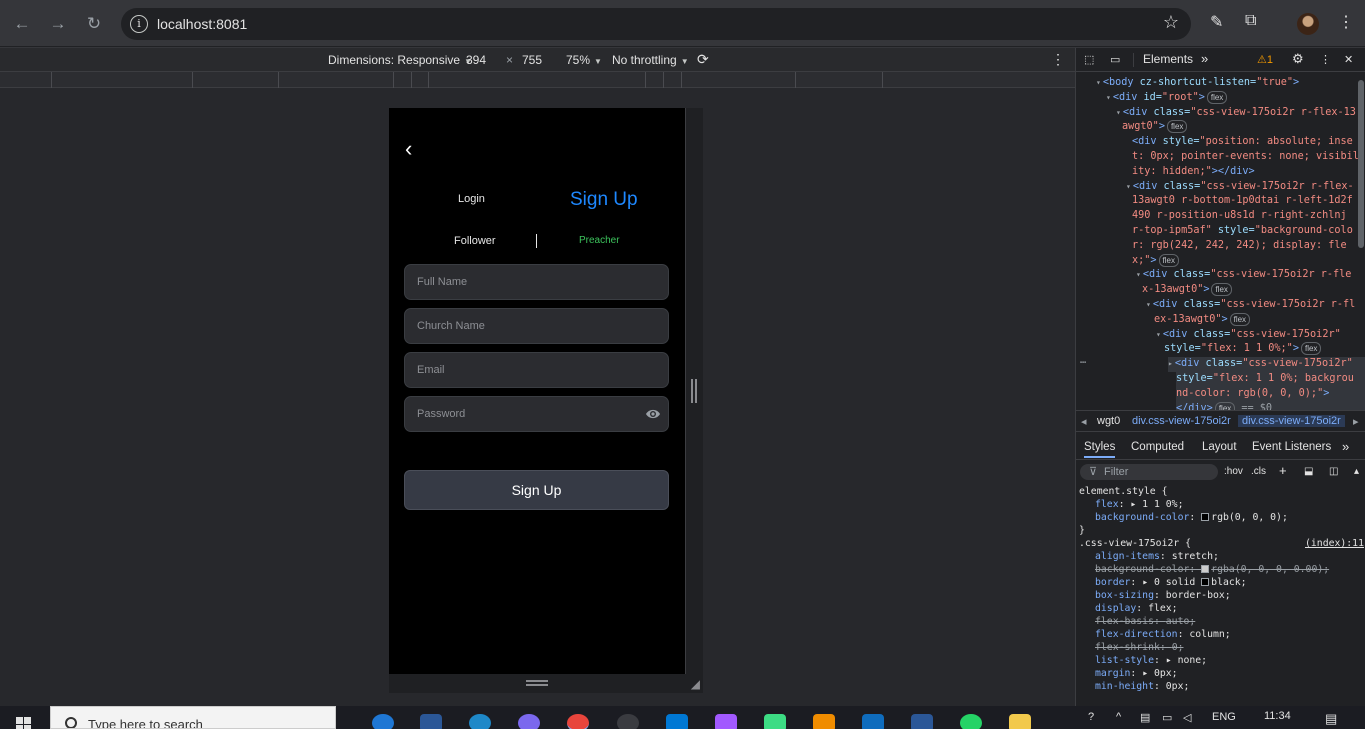  I want to click on style-line: align-items: stretch;, so click(1157, 556).